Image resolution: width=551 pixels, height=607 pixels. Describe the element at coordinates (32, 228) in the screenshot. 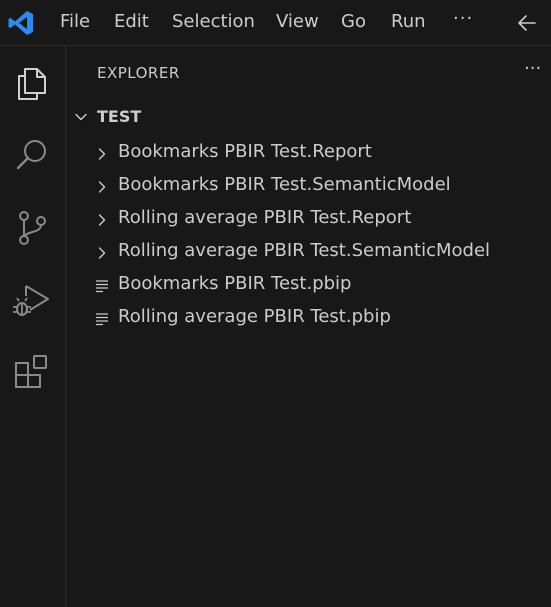

I see `source-control-icon` at that location.